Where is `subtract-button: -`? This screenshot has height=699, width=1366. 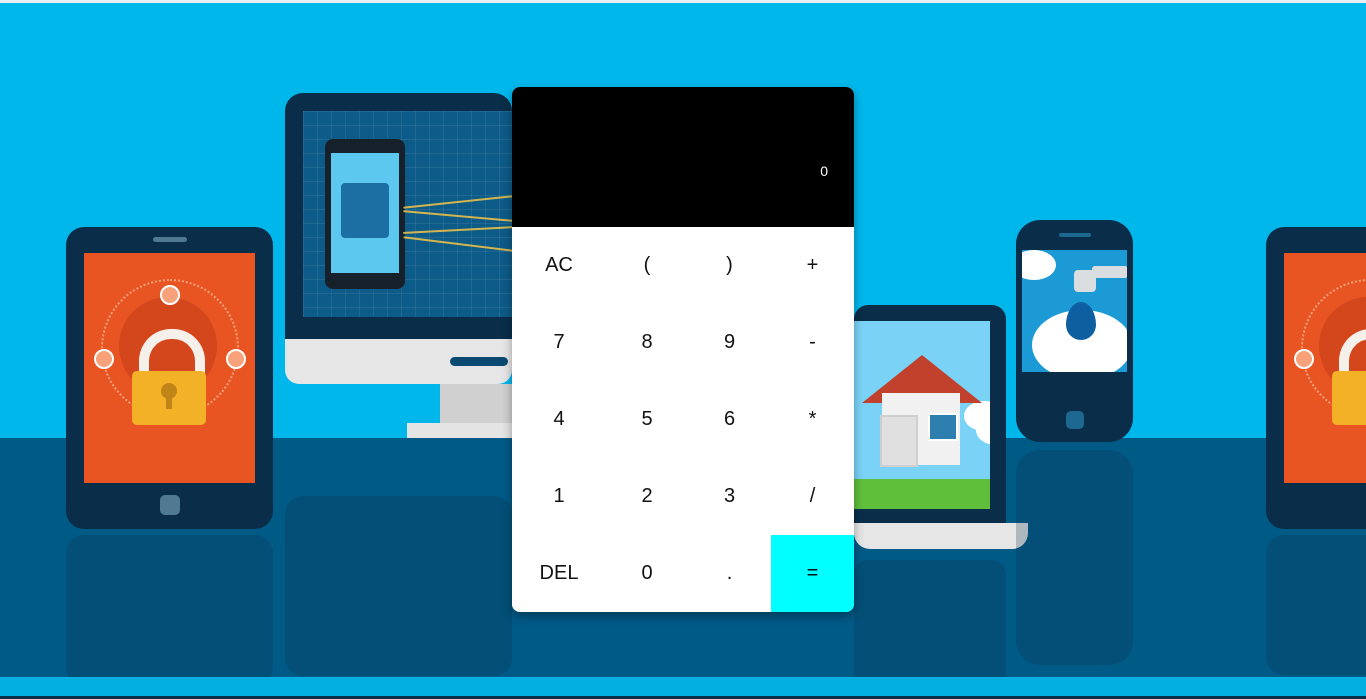 subtract-button: - is located at coordinates (812, 342).